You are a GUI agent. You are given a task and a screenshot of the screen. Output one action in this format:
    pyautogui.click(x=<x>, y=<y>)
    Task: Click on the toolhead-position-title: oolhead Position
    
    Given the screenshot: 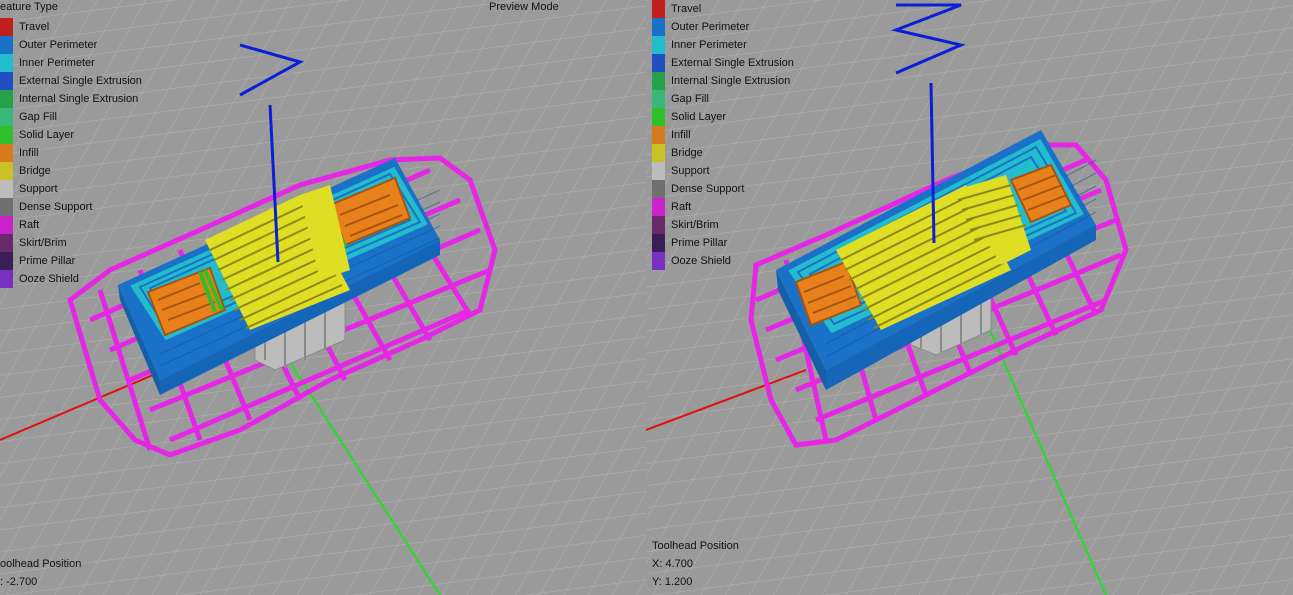 What is the action you would take?
    pyautogui.click(x=41, y=564)
    